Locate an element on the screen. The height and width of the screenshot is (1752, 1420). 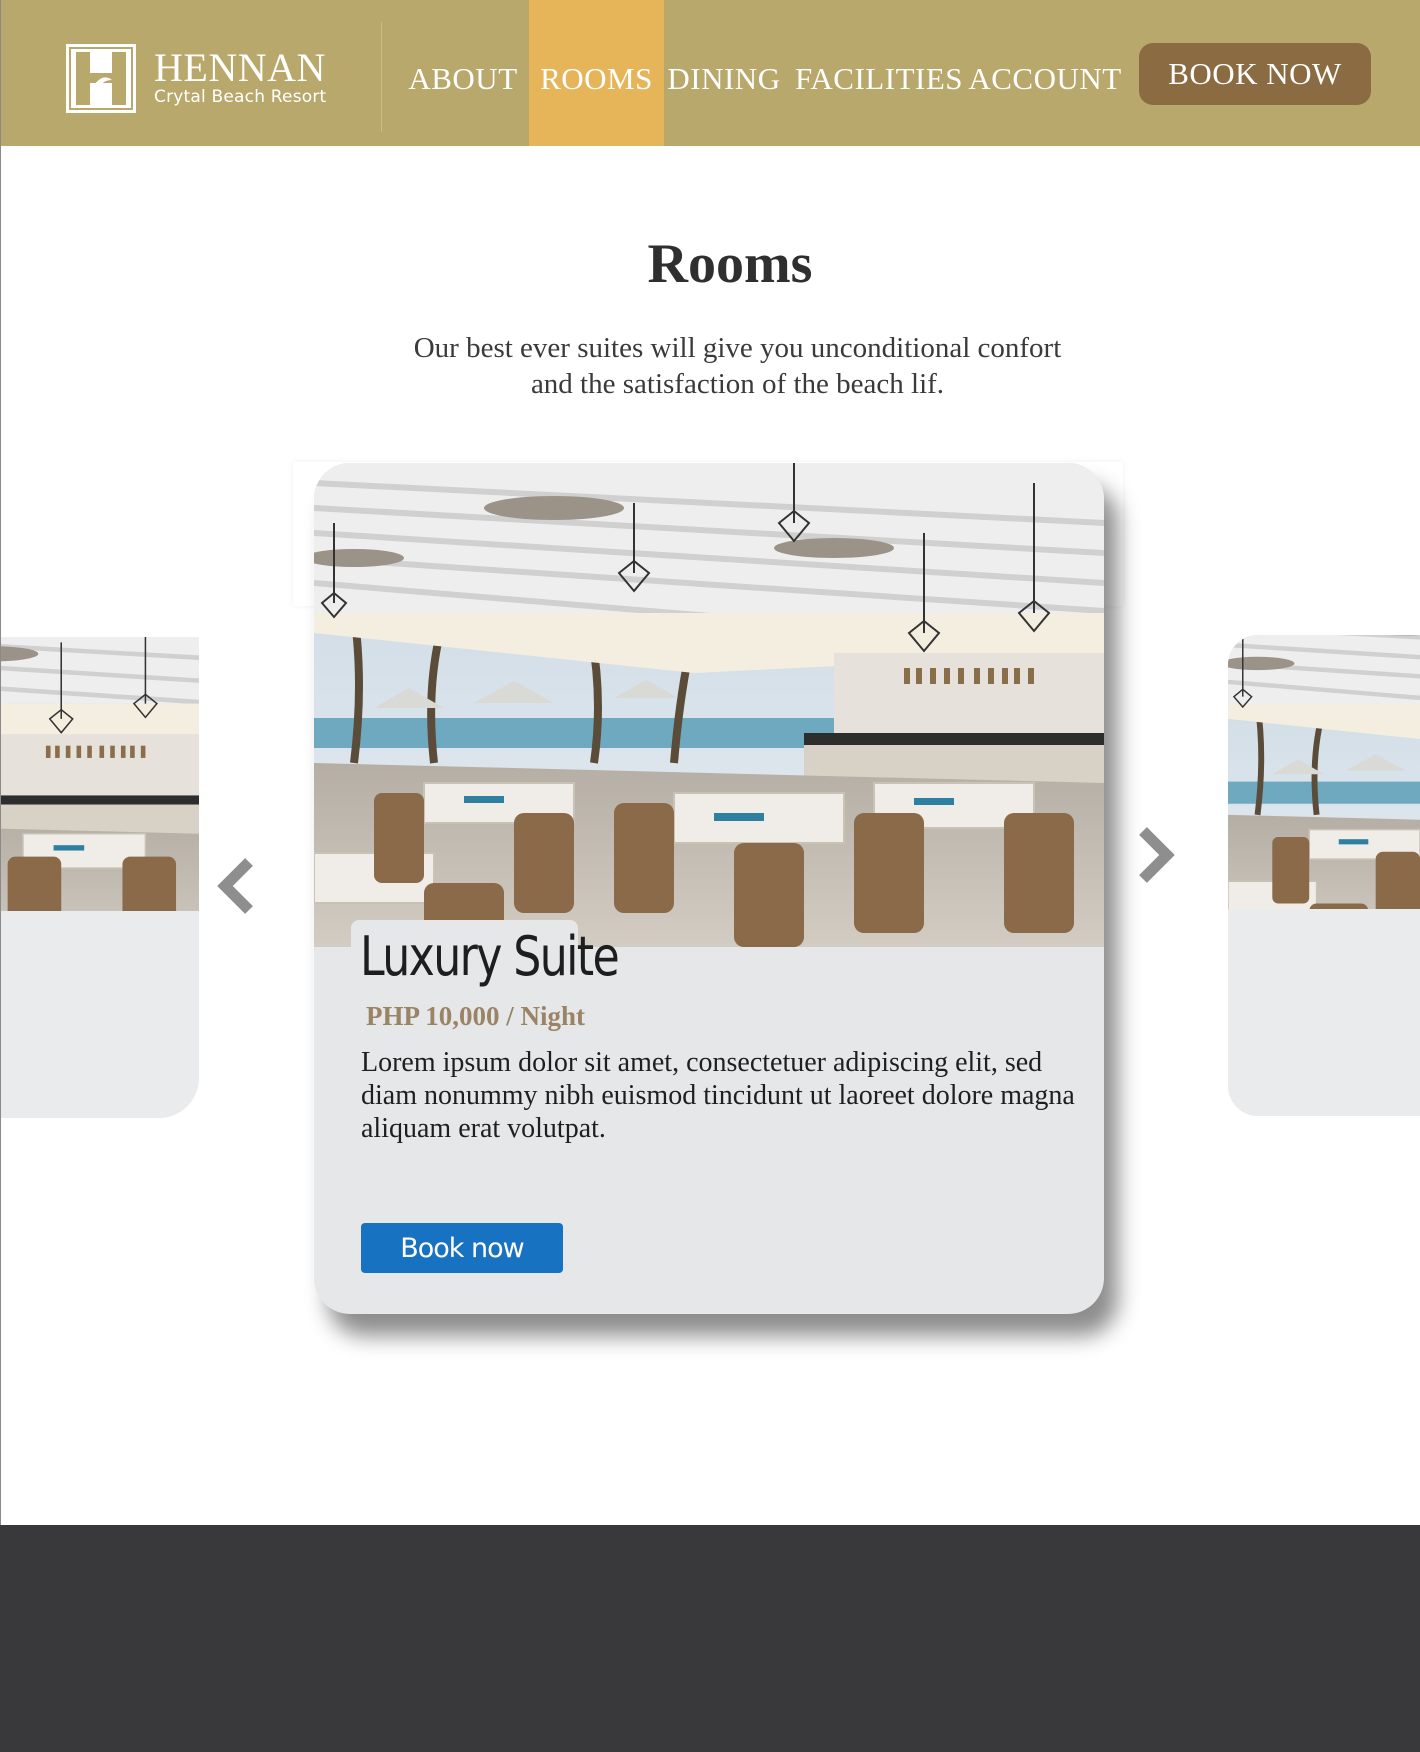
carousel-card-previous is located at coordinates (99, 877).